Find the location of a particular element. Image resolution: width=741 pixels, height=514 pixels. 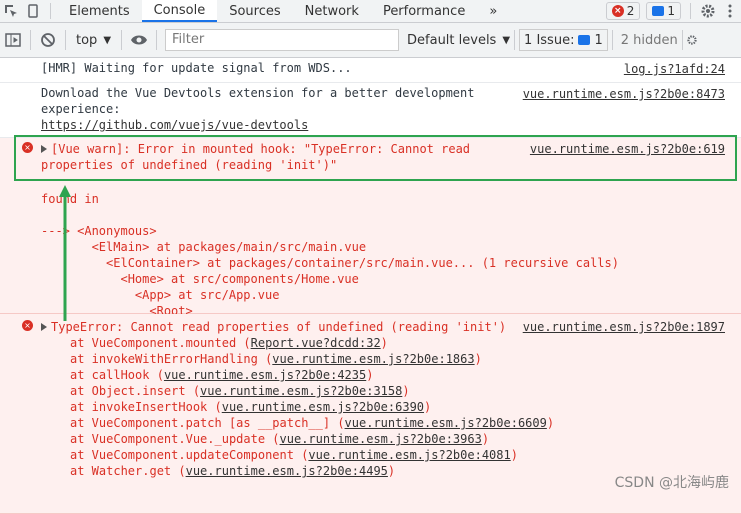

filter-input: Filter is located at coordinates (282, 40).